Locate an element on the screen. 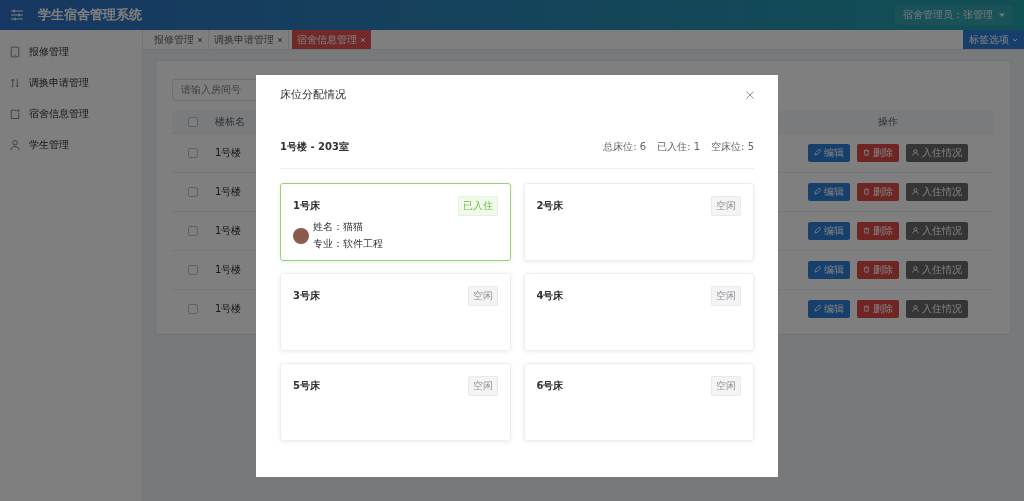 This screenshot has width=1024, height=501. app-title: 学生宿舍管理系统 is located at coordinates (90, 15).